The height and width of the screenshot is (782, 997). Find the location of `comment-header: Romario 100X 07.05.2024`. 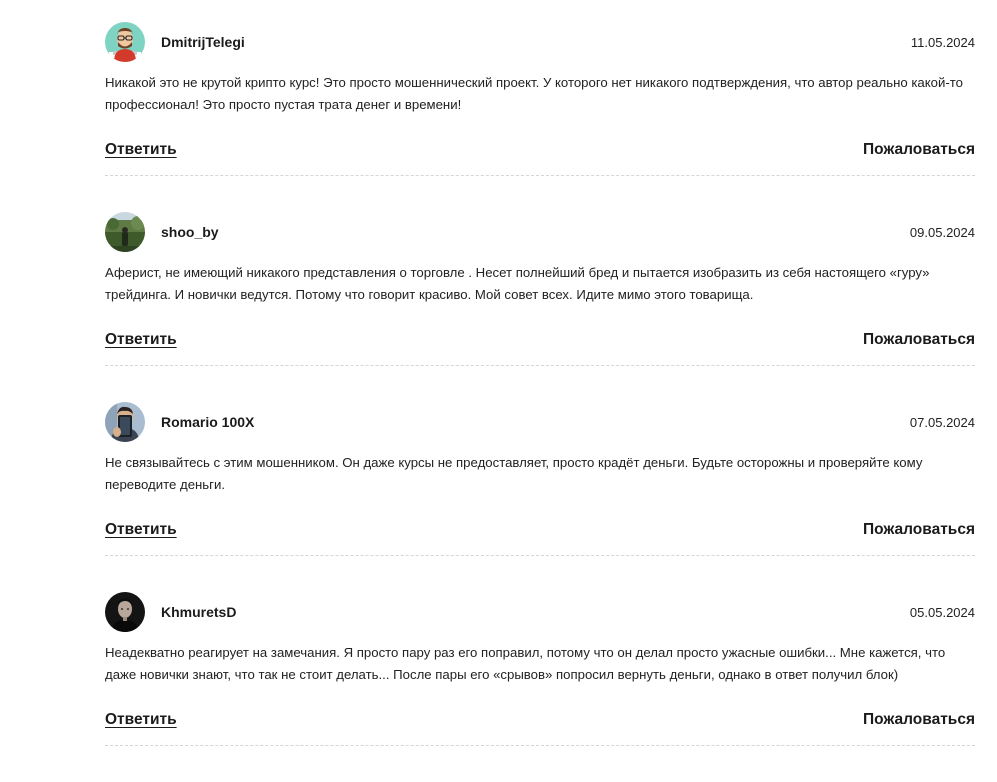

comment-header: Romario 100X 07.05.2024 is located at coordinates (540, 422).